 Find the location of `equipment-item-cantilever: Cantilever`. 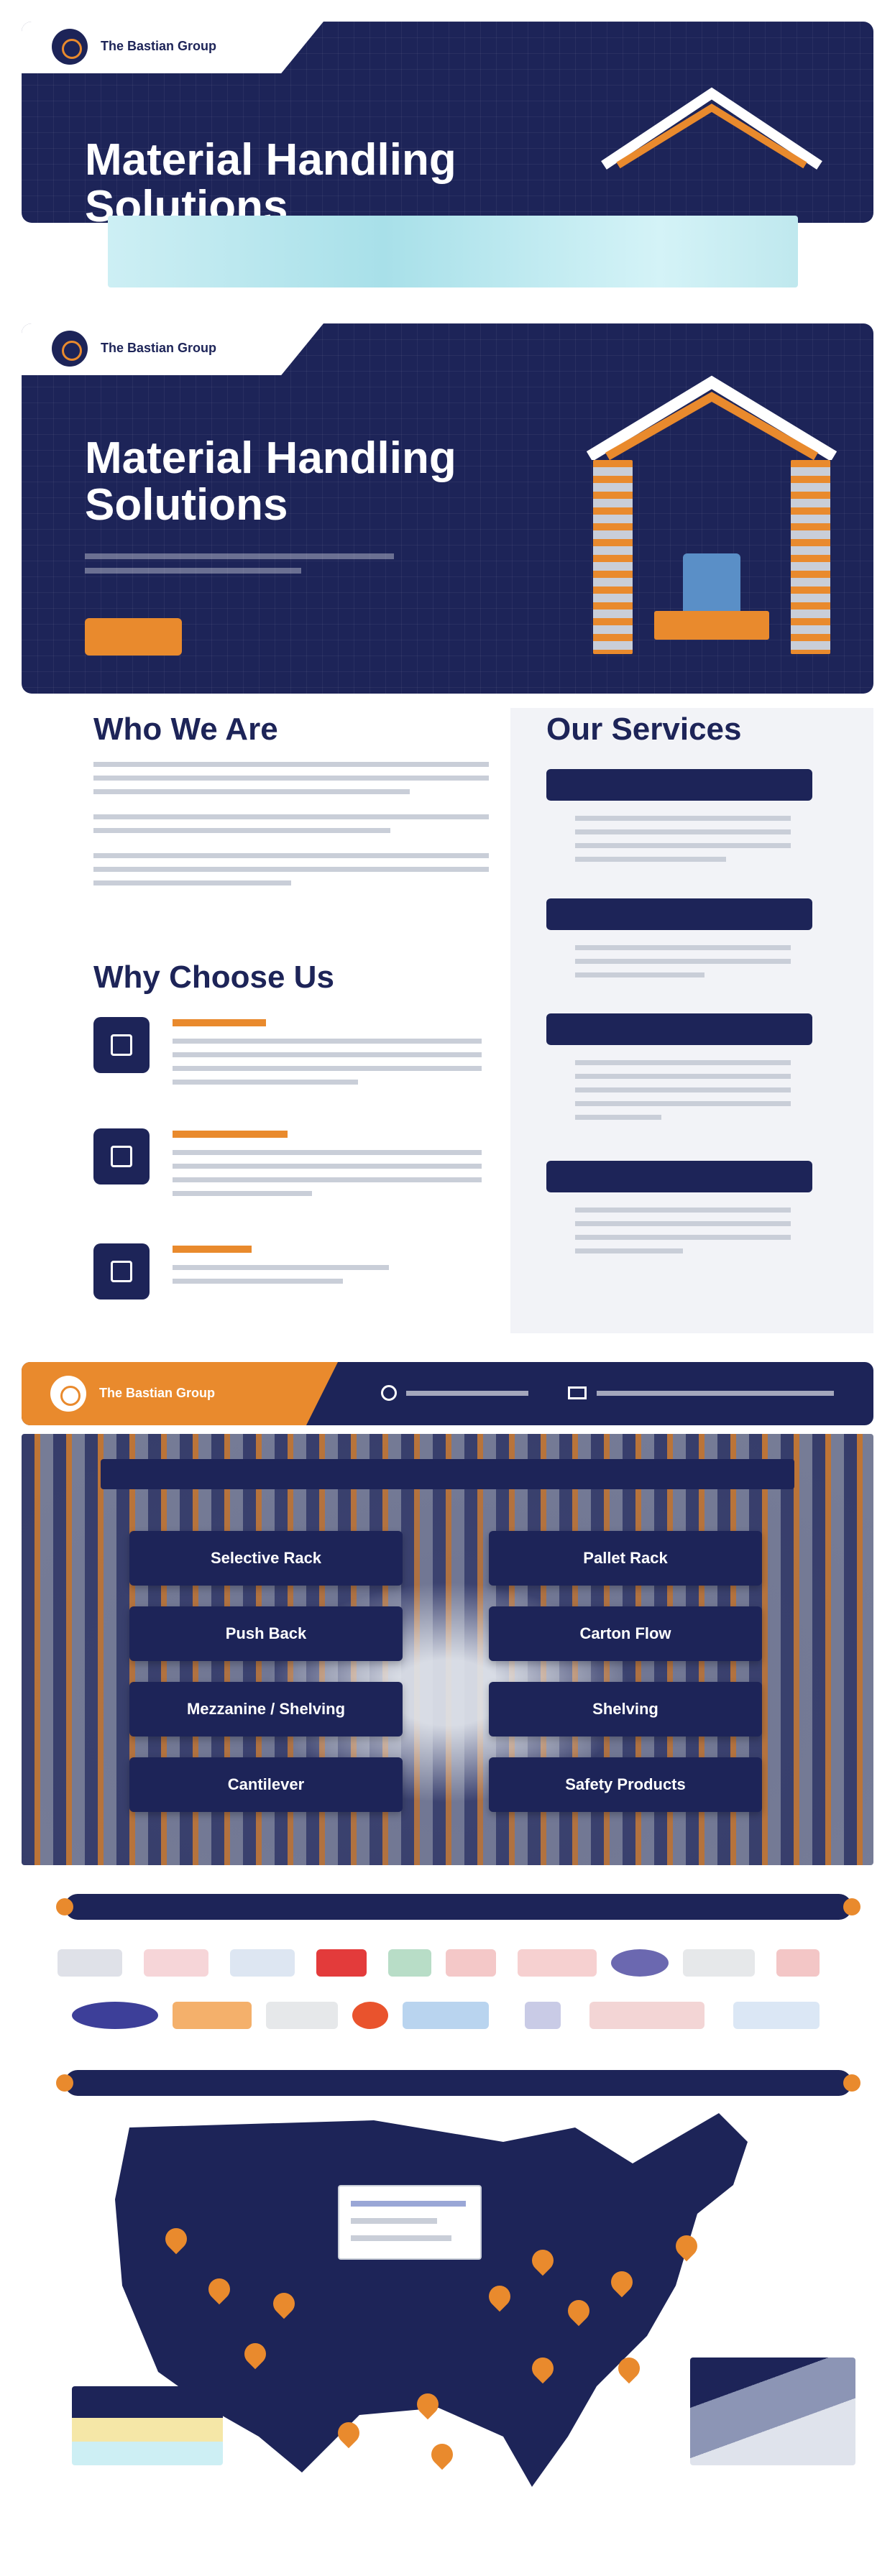

equipment-item-cantilever: Cantilever is located at coordinates (266, 1784).